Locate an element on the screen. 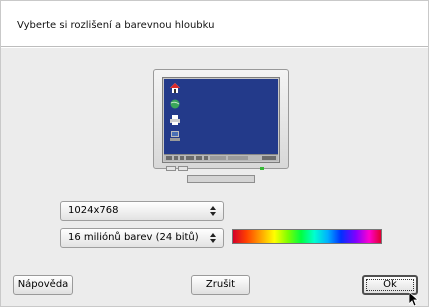 The height and width of the screenshot is (307, 429). dialog-title: Vyberte si rozlišení a barevnou hloubku is located at coordinates (116, 25).